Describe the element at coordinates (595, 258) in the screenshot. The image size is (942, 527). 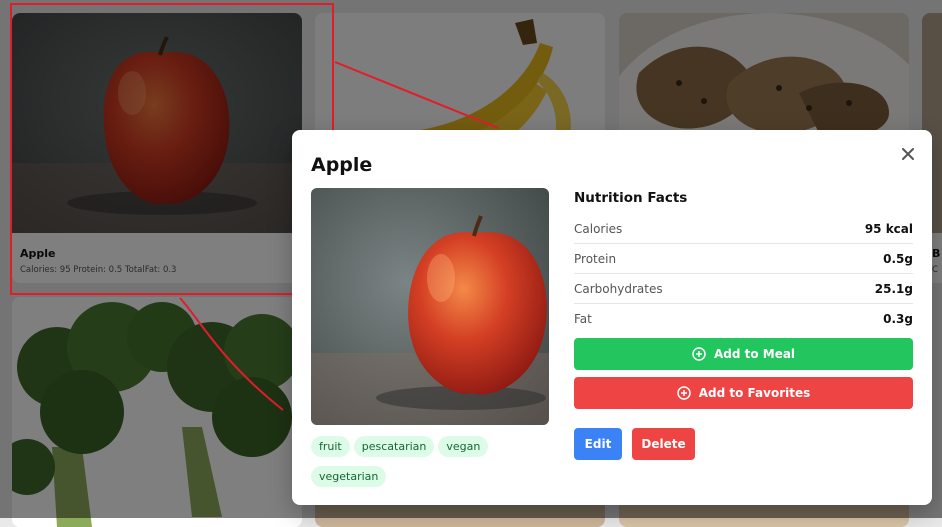
I see `nutrition-label: Protein` at that location.